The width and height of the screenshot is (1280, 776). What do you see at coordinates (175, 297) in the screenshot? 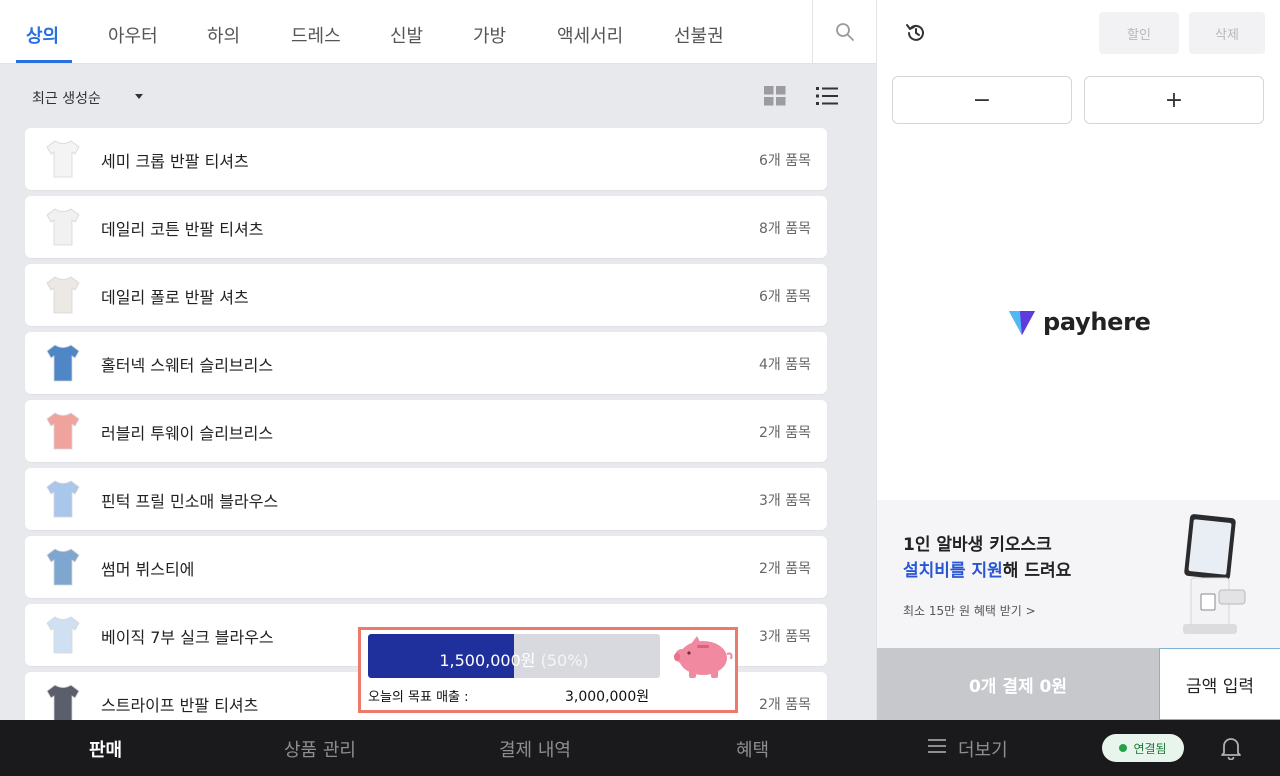
I see `product-name: 데일리 폴로 반팔 셔츠` at bounding box center [175, 297].